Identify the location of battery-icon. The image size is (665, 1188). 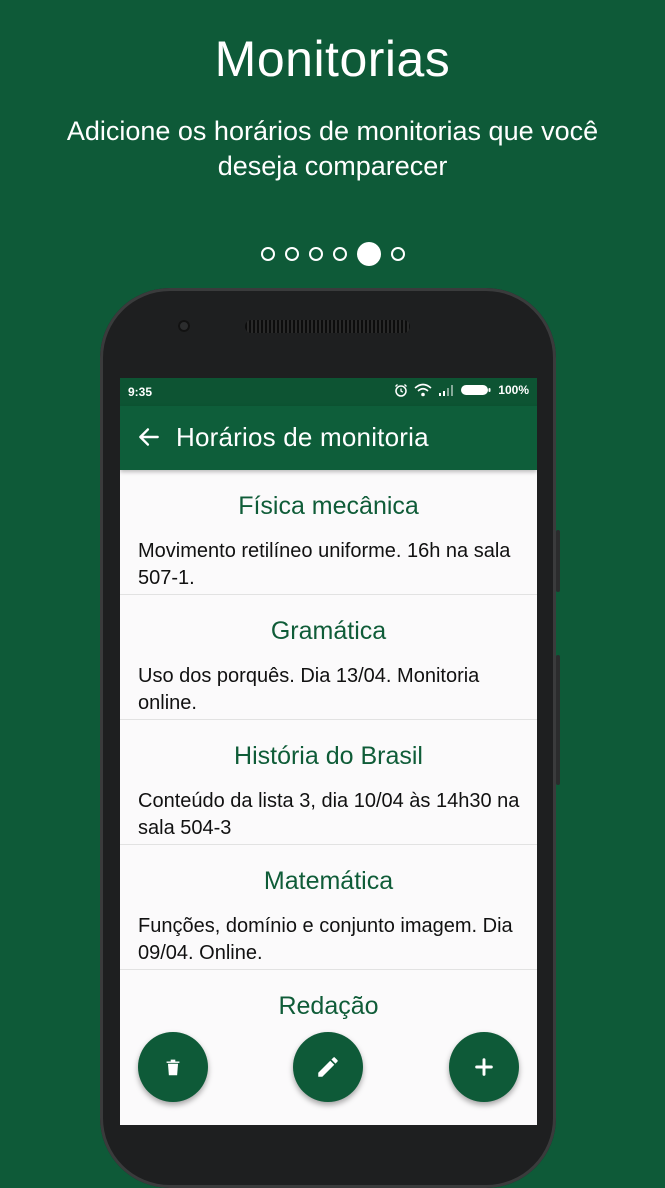
(476, 390).